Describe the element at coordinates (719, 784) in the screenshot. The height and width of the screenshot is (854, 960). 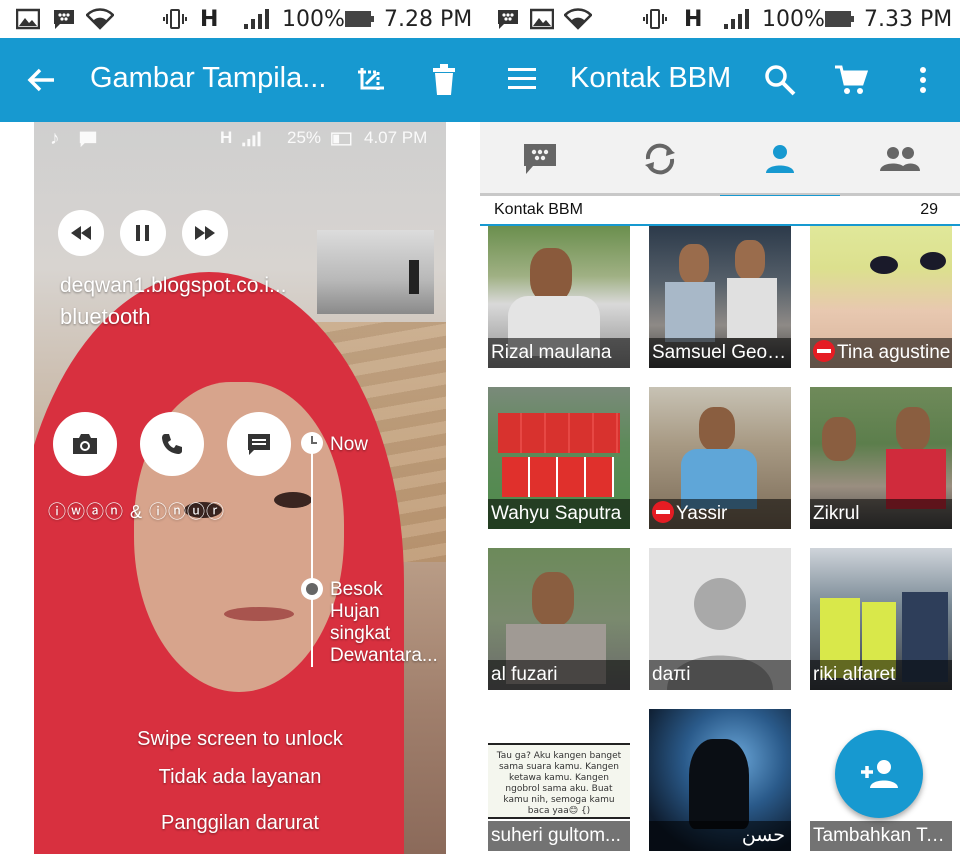
I see `silhouette-shape` at that location.